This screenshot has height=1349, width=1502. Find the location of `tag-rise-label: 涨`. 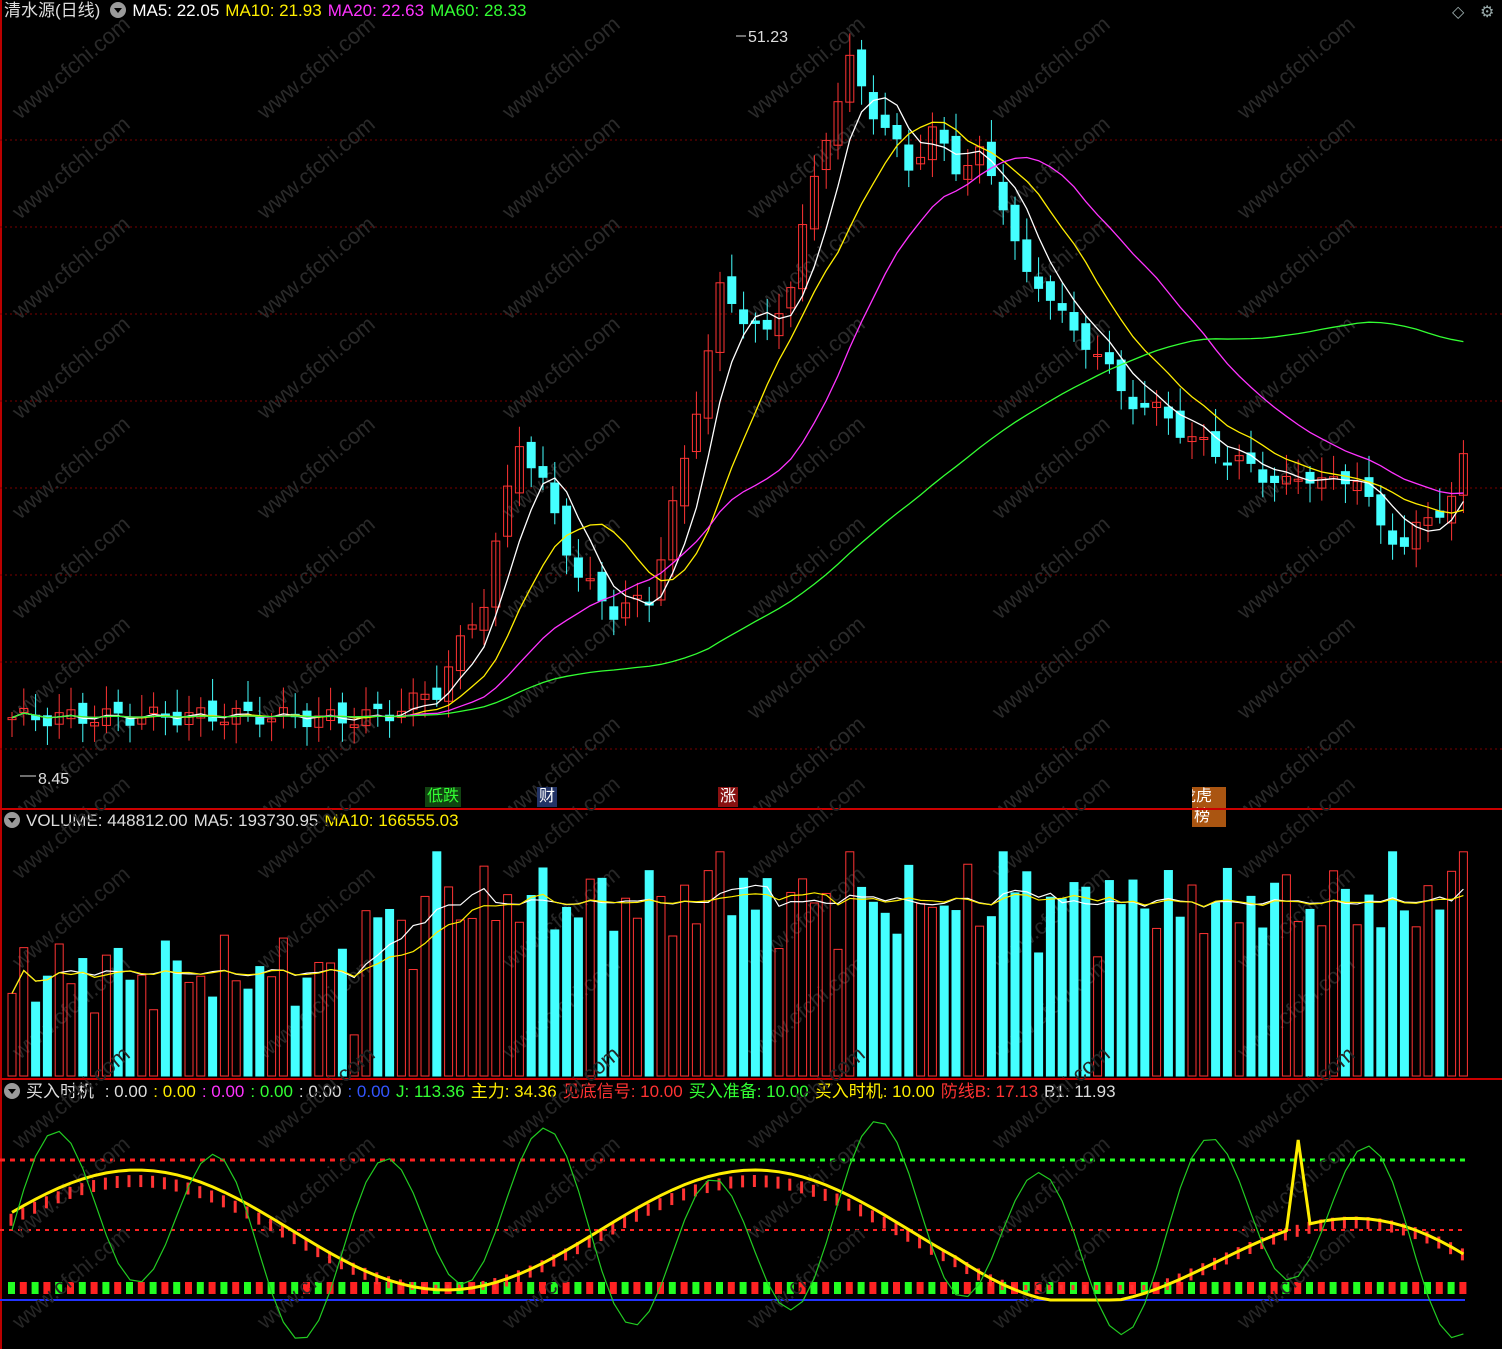

tag-rise-label: 涨 is located at coordinates (728, 796).